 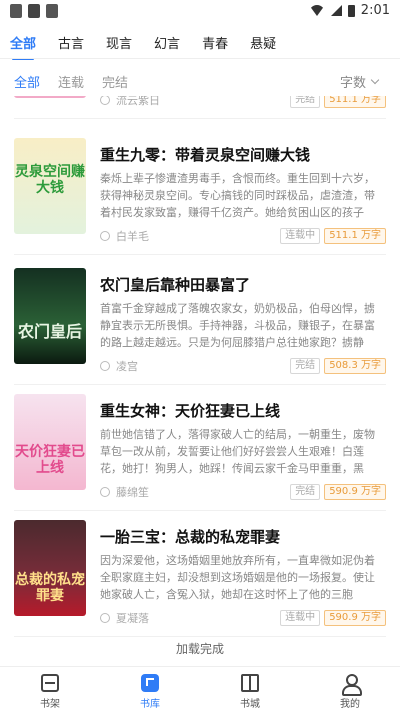 What do you see at coordinates (200, 12) in the screenshot?
I see `status-bar: 2:01` at bounding box center [200, 12].